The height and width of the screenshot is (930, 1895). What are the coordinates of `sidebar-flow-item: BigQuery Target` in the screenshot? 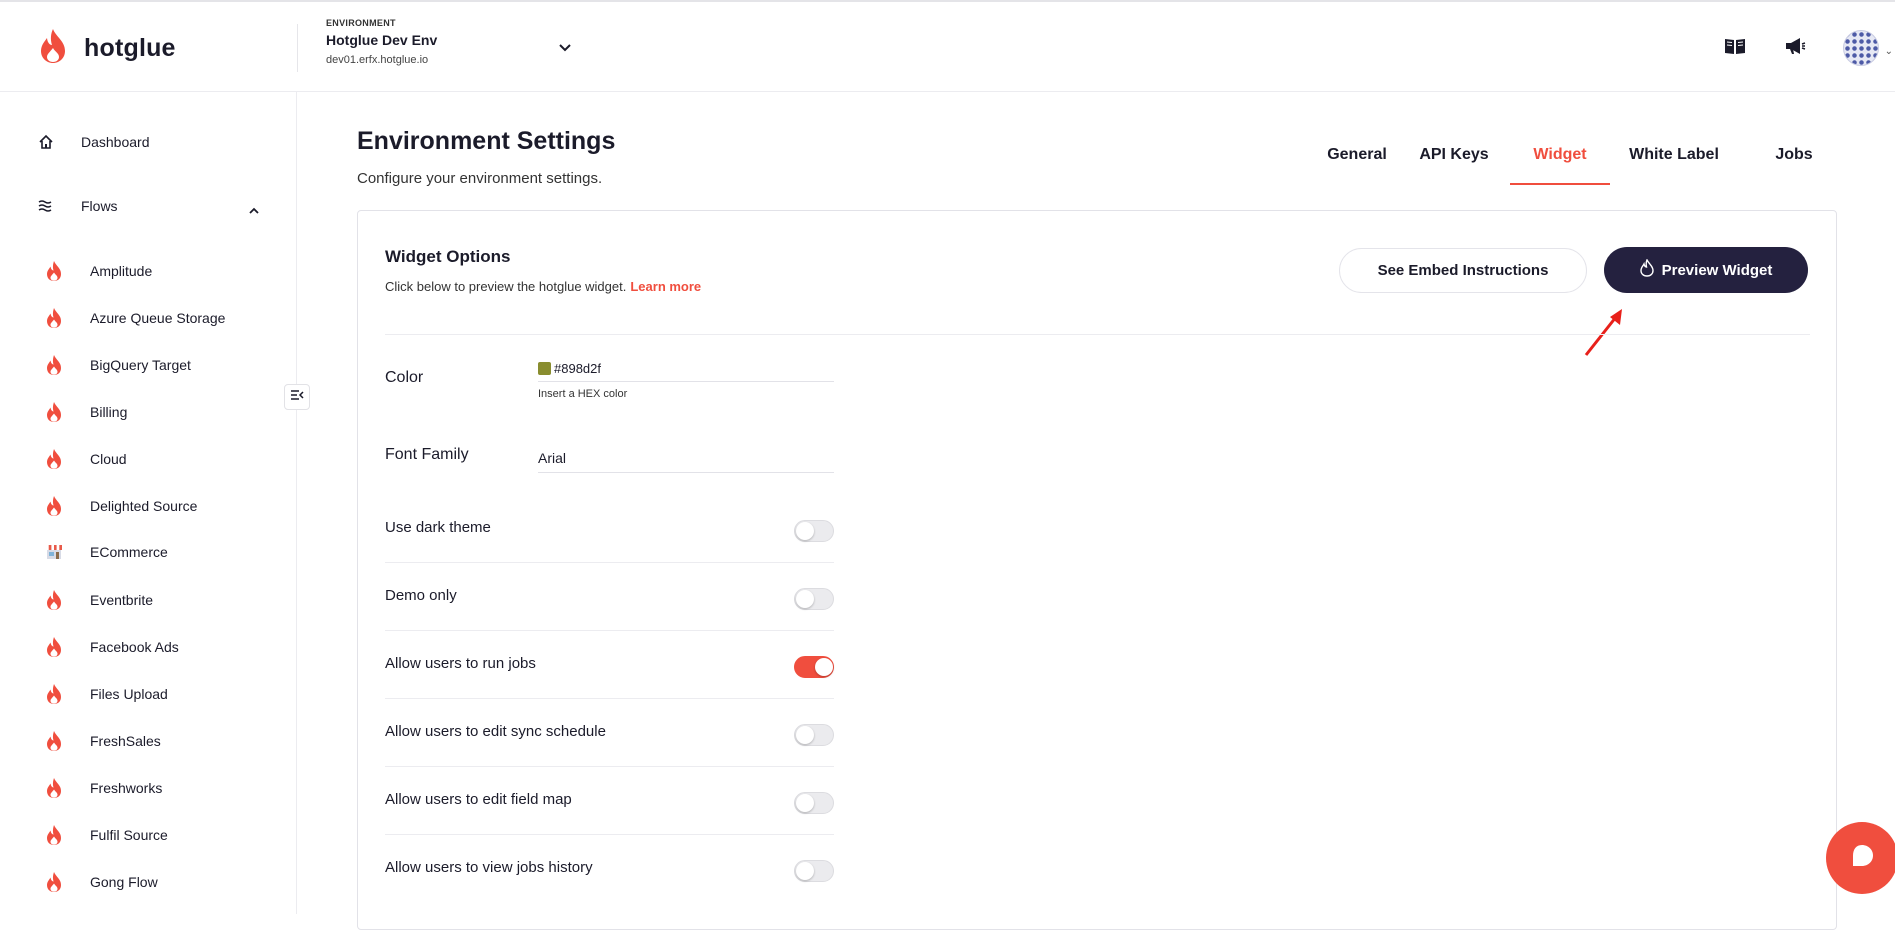 It's located at (116, 365).